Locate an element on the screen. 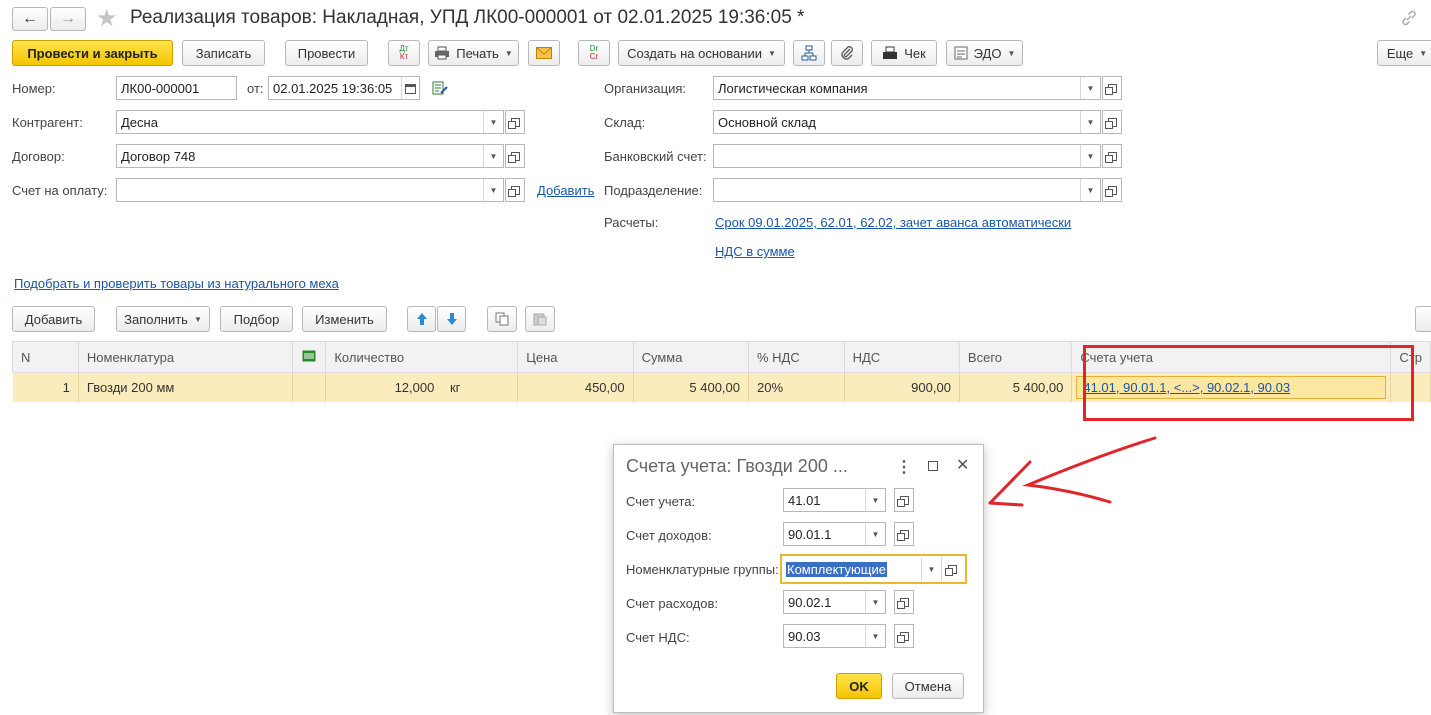 The width and height of the screenshot is (1431, 715). more-button: Еще ▼ is located at coordinates (1404, 53).